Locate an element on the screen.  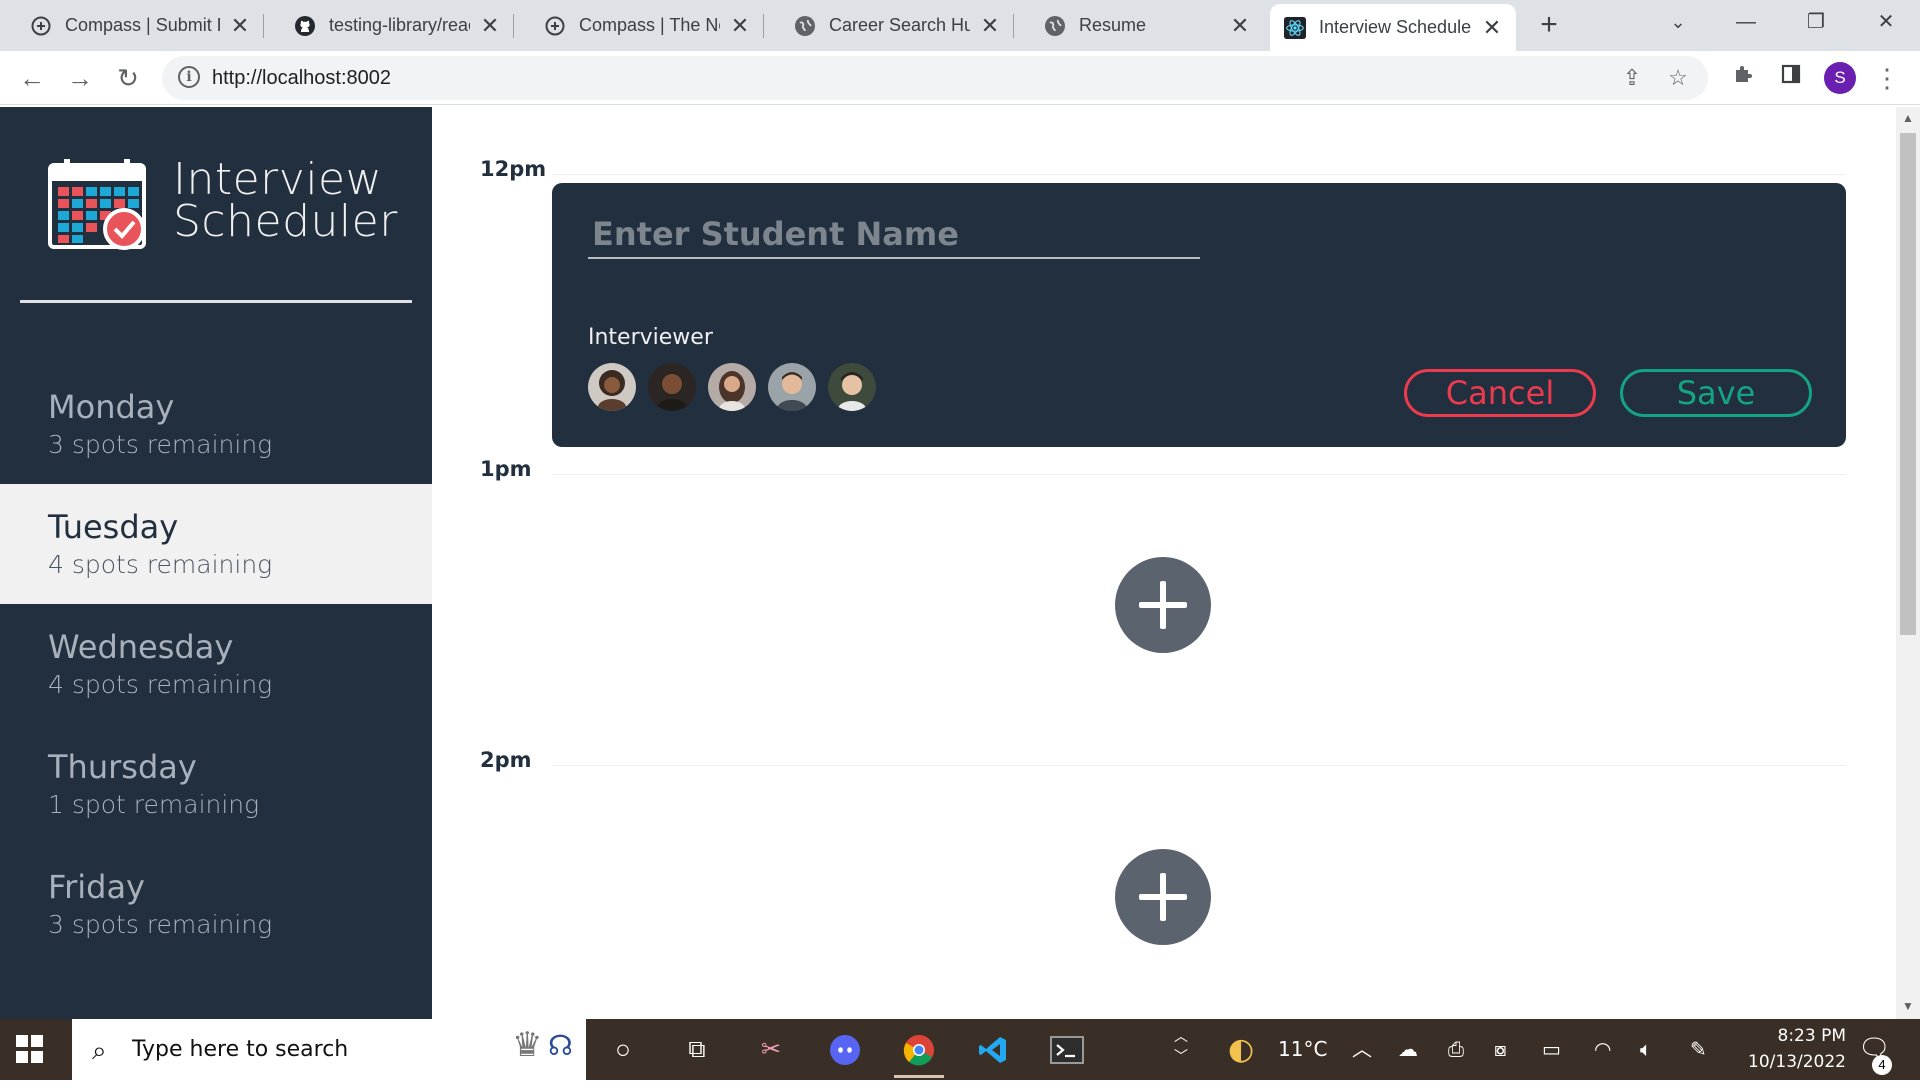
day-item-monday: Monday 3 spots remaining is located at coordinates (216, 424).